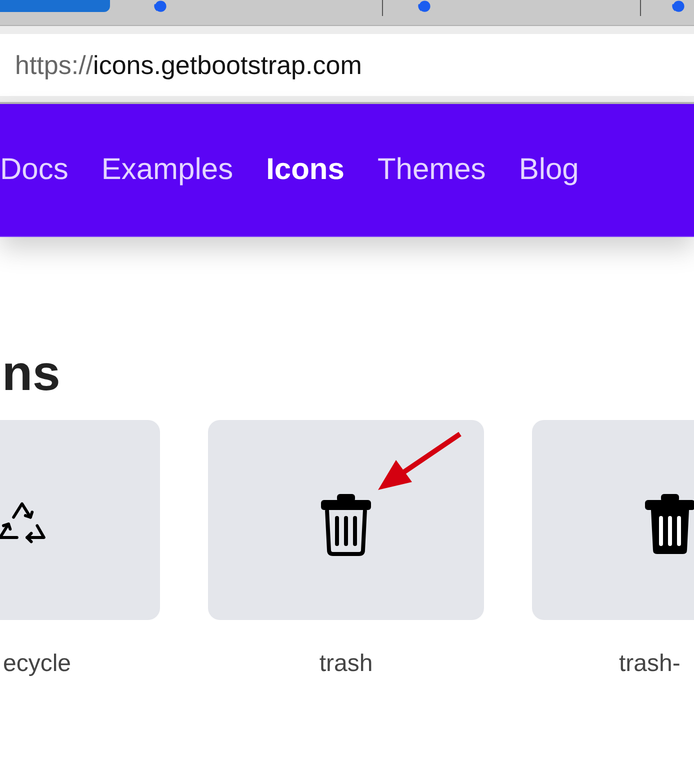  Describe the element at coordinates (431, 170) in the screenshot. I see `nav-link: Themes` at that location.